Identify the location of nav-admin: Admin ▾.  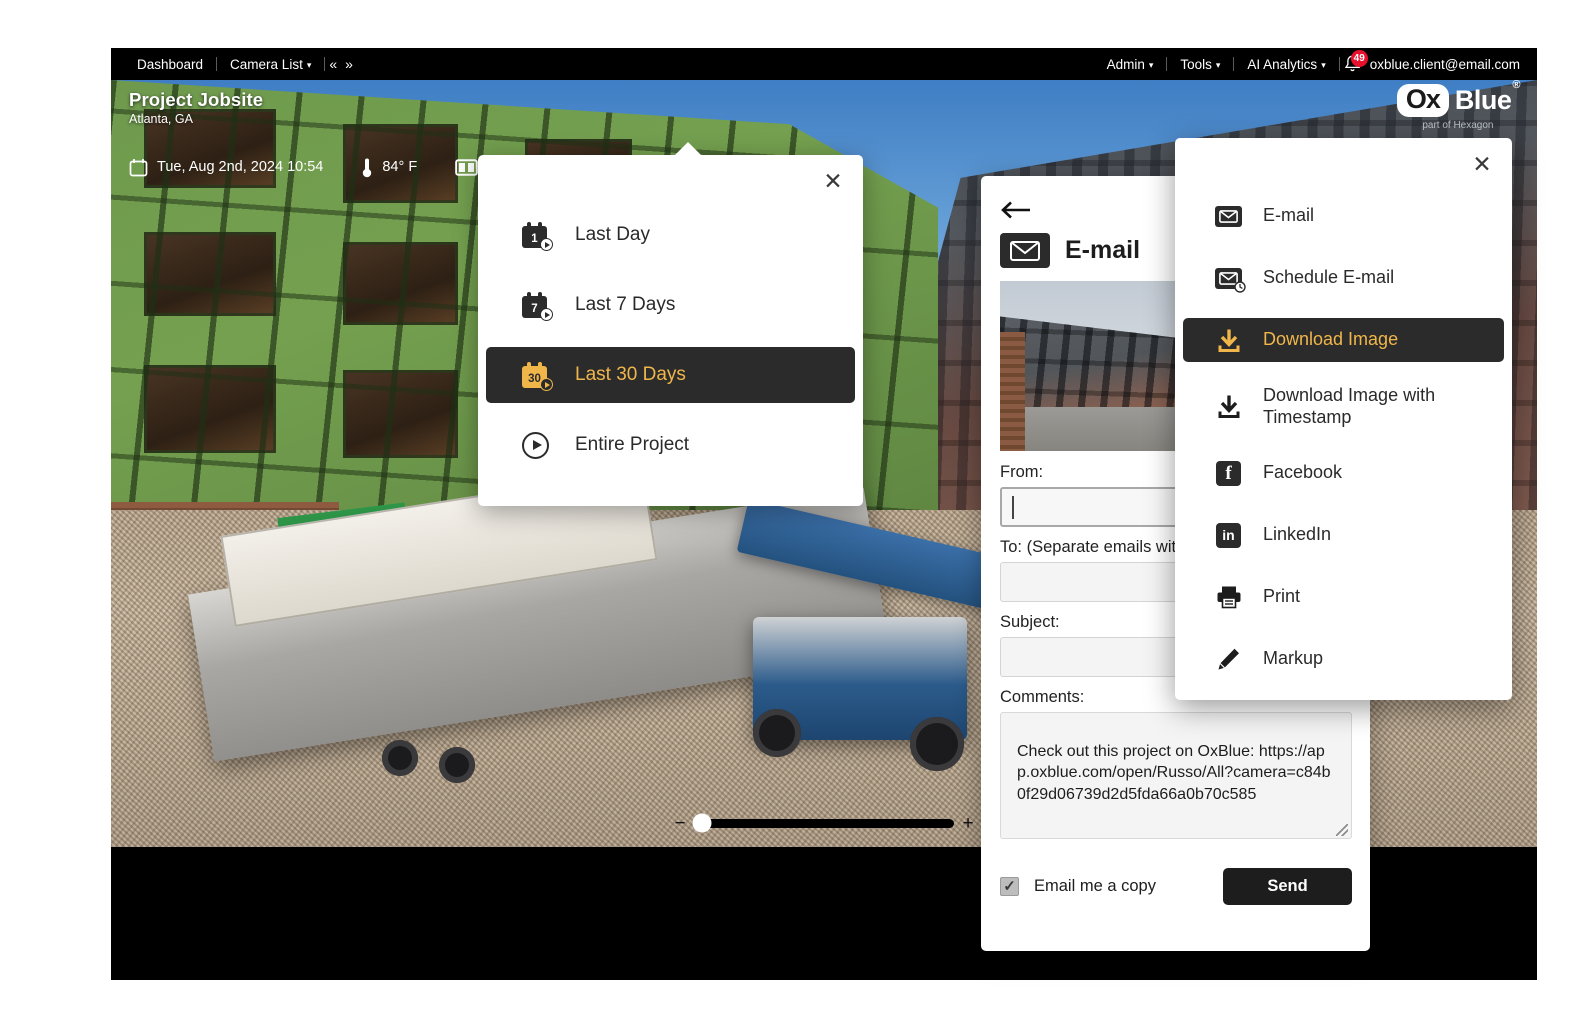
(1130, 64).